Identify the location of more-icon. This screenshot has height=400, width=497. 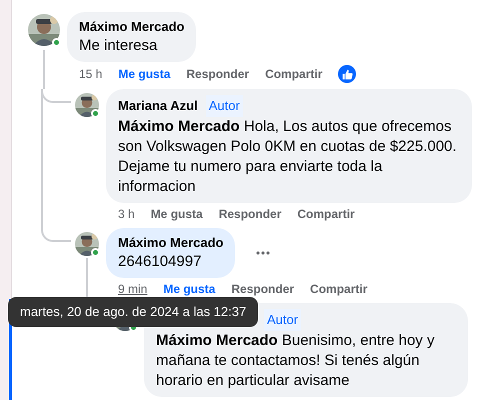
(263, 253).